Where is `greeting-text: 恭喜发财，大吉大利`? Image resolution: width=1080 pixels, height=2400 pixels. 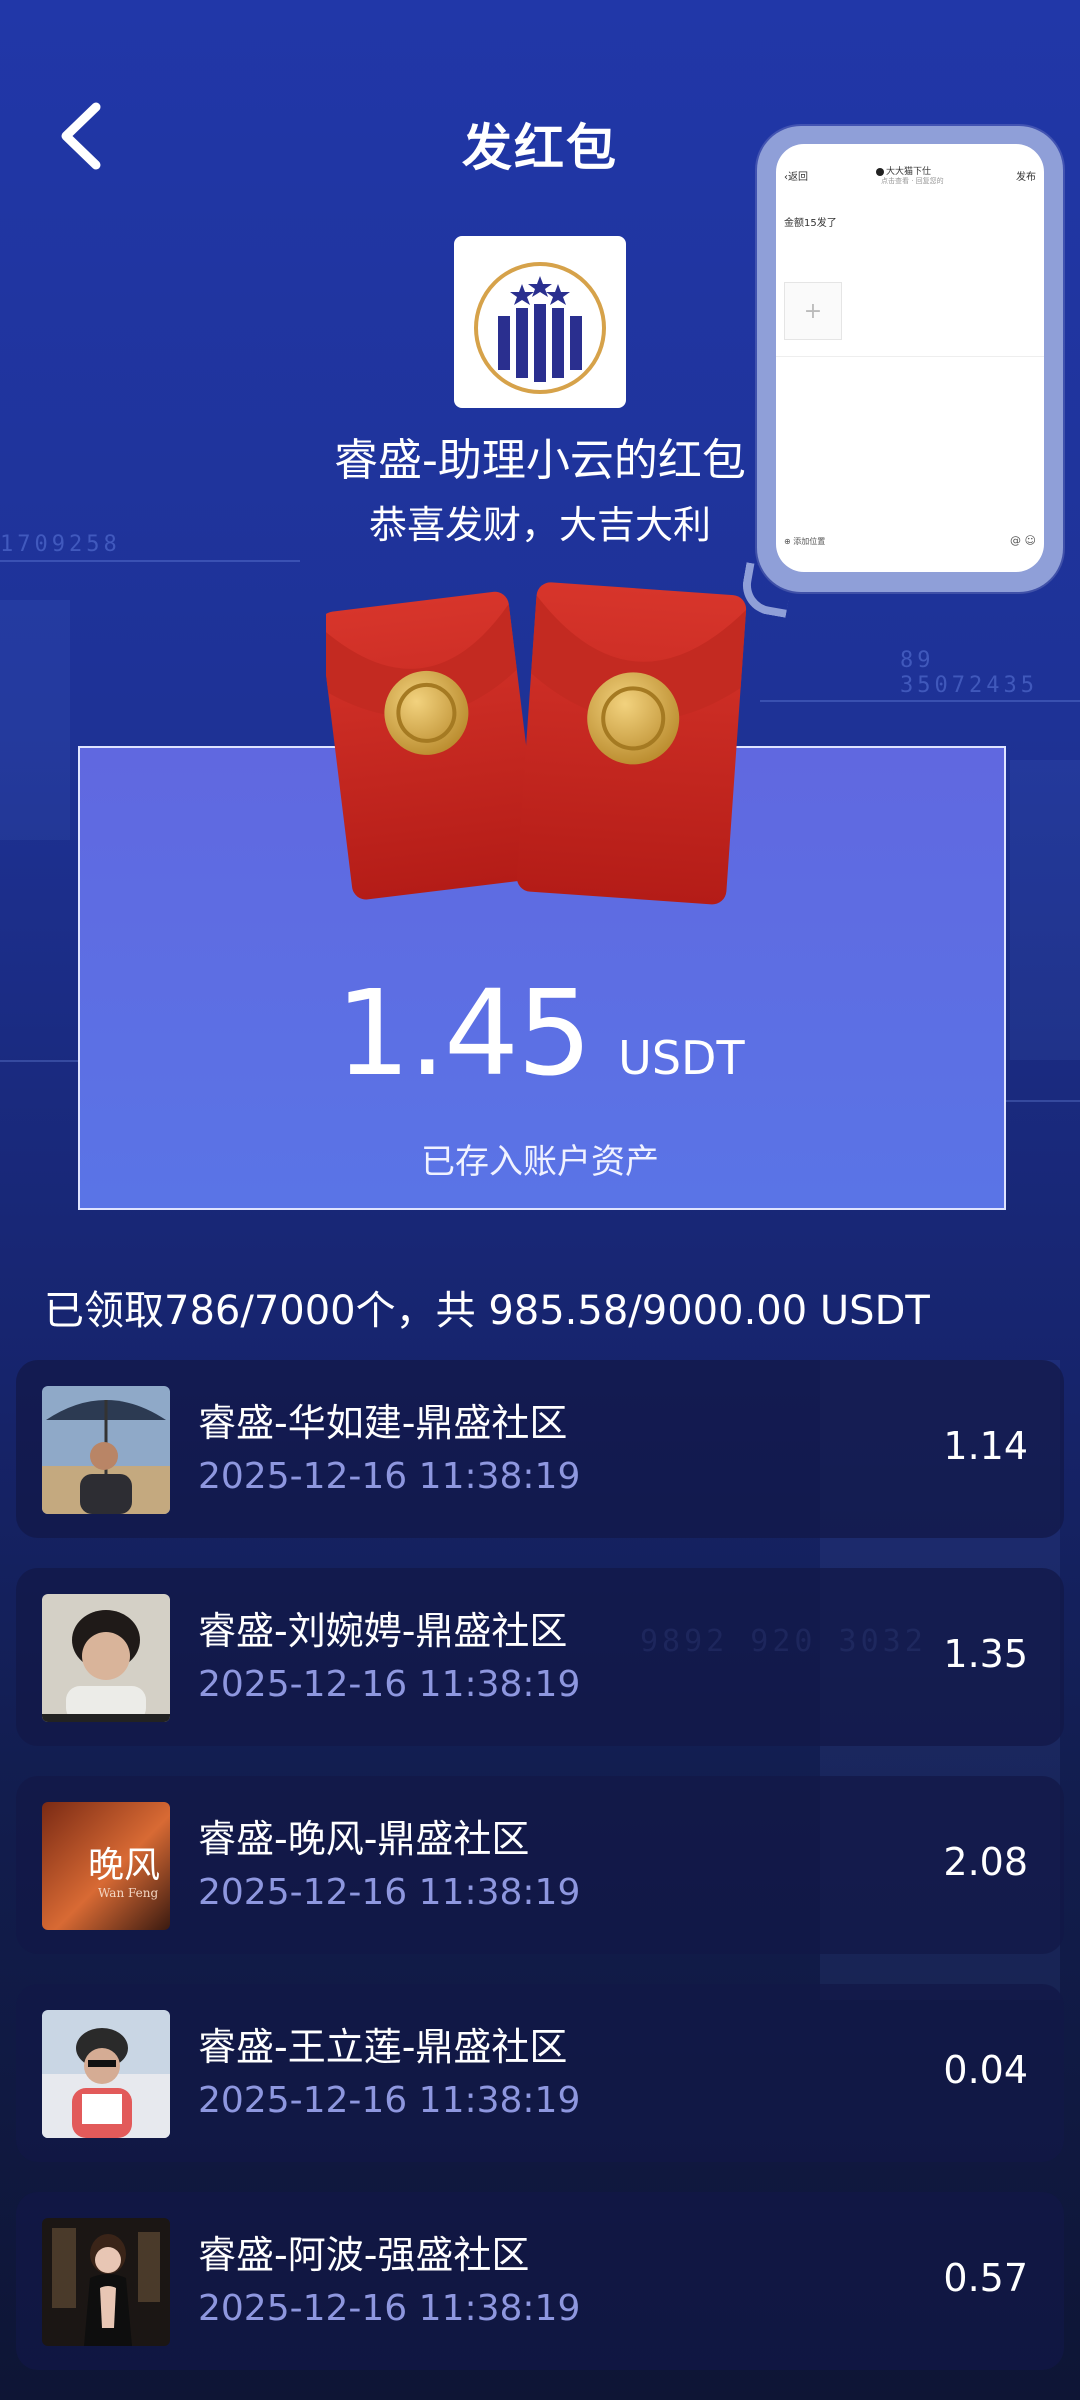 greeting-text: 恭喜发财，大吉大利 is located at coordinates (539, 525).